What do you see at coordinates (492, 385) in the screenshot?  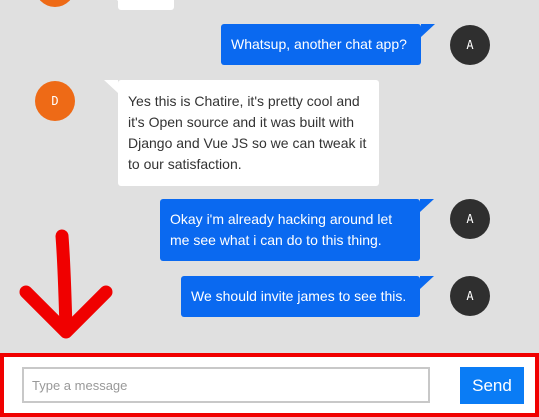 I see `send-button: Send` at bounding box center [492, 385].